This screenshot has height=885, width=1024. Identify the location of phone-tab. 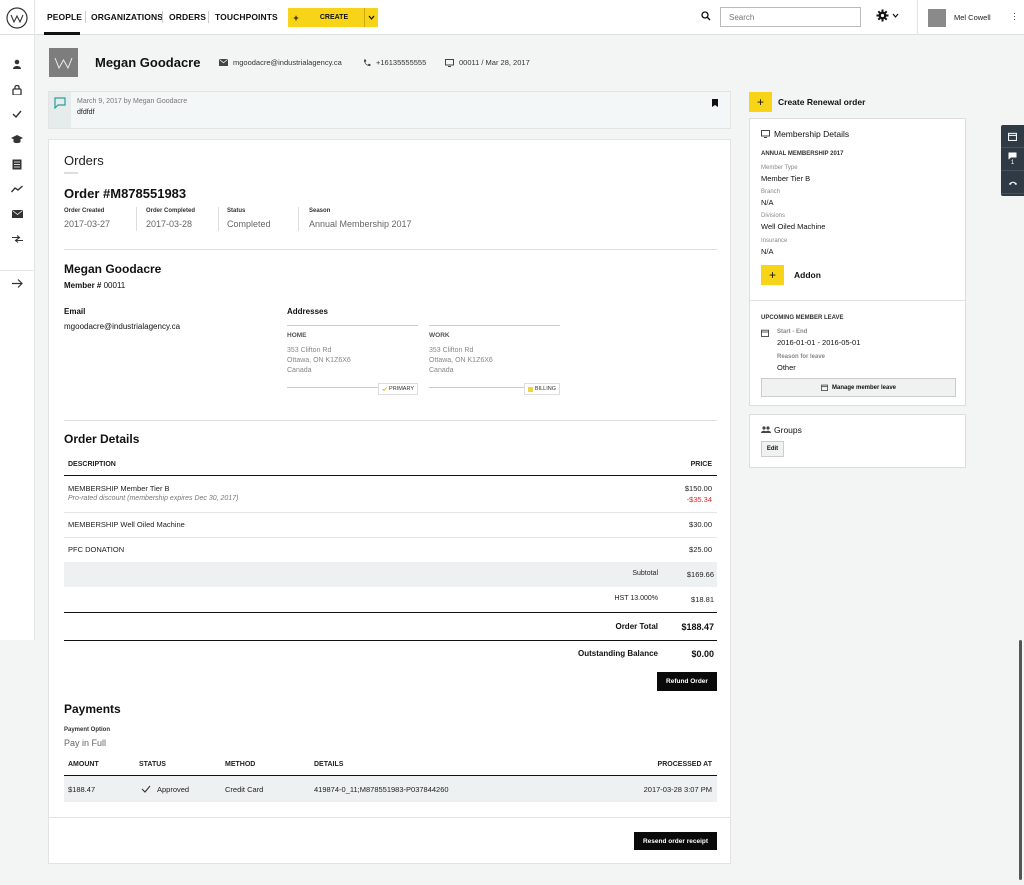
(1012, 182).